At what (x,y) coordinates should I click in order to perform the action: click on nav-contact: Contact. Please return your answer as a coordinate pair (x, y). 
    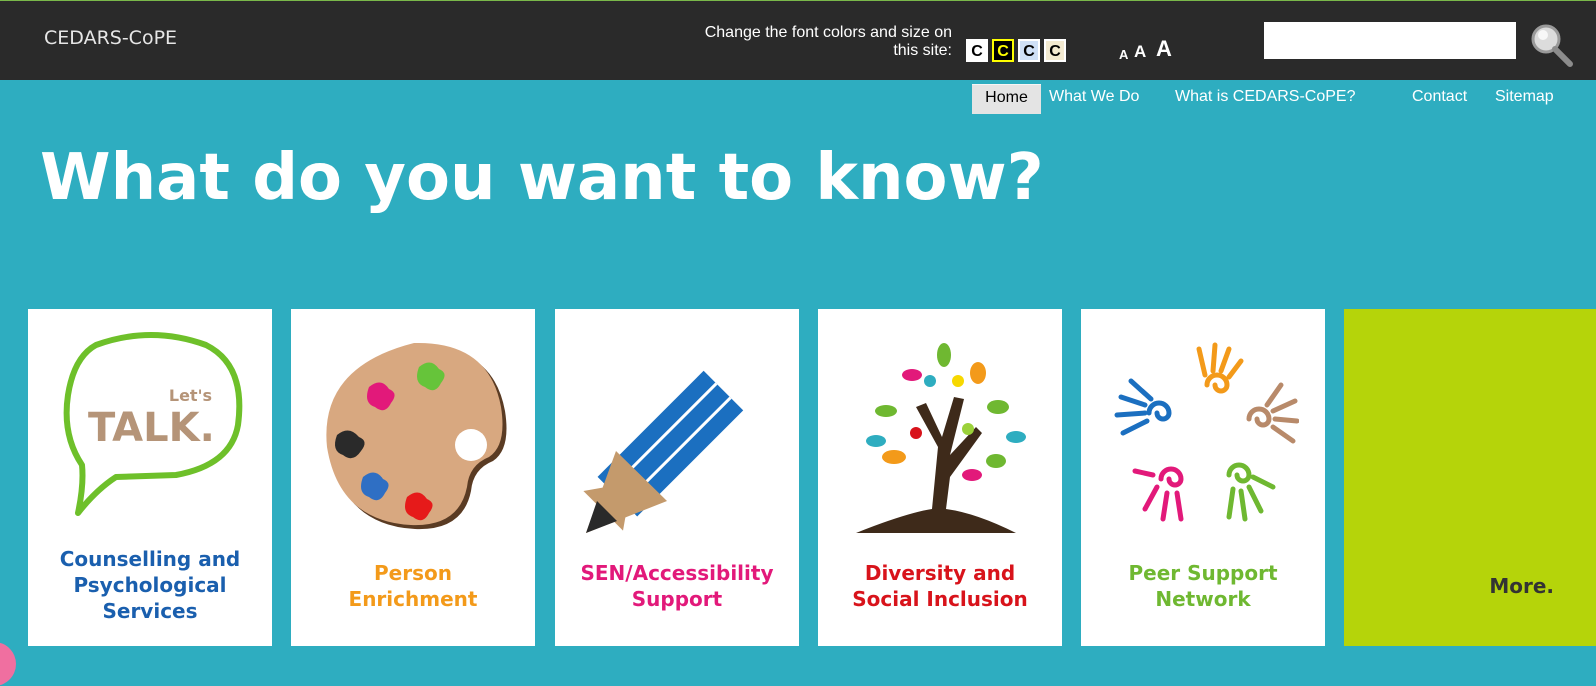
    Looking at the image, I should click on (1439, 99).